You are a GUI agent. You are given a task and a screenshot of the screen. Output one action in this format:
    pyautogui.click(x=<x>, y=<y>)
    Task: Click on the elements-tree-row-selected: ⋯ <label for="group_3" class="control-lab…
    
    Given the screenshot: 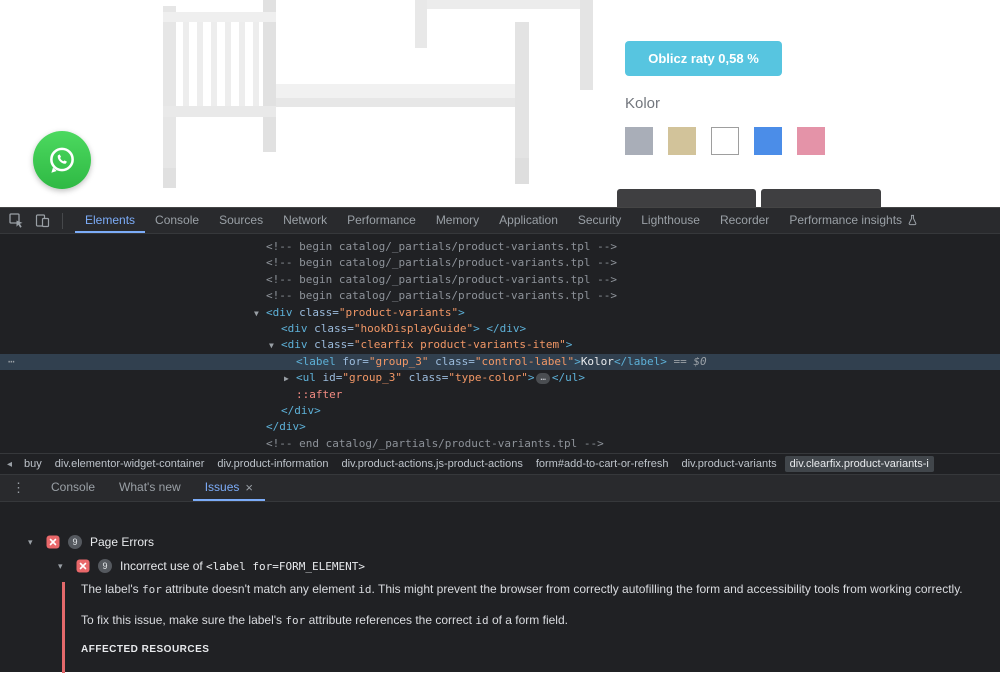 What is the action you would take?
    pyautogui.click(x=500, y=362)
    